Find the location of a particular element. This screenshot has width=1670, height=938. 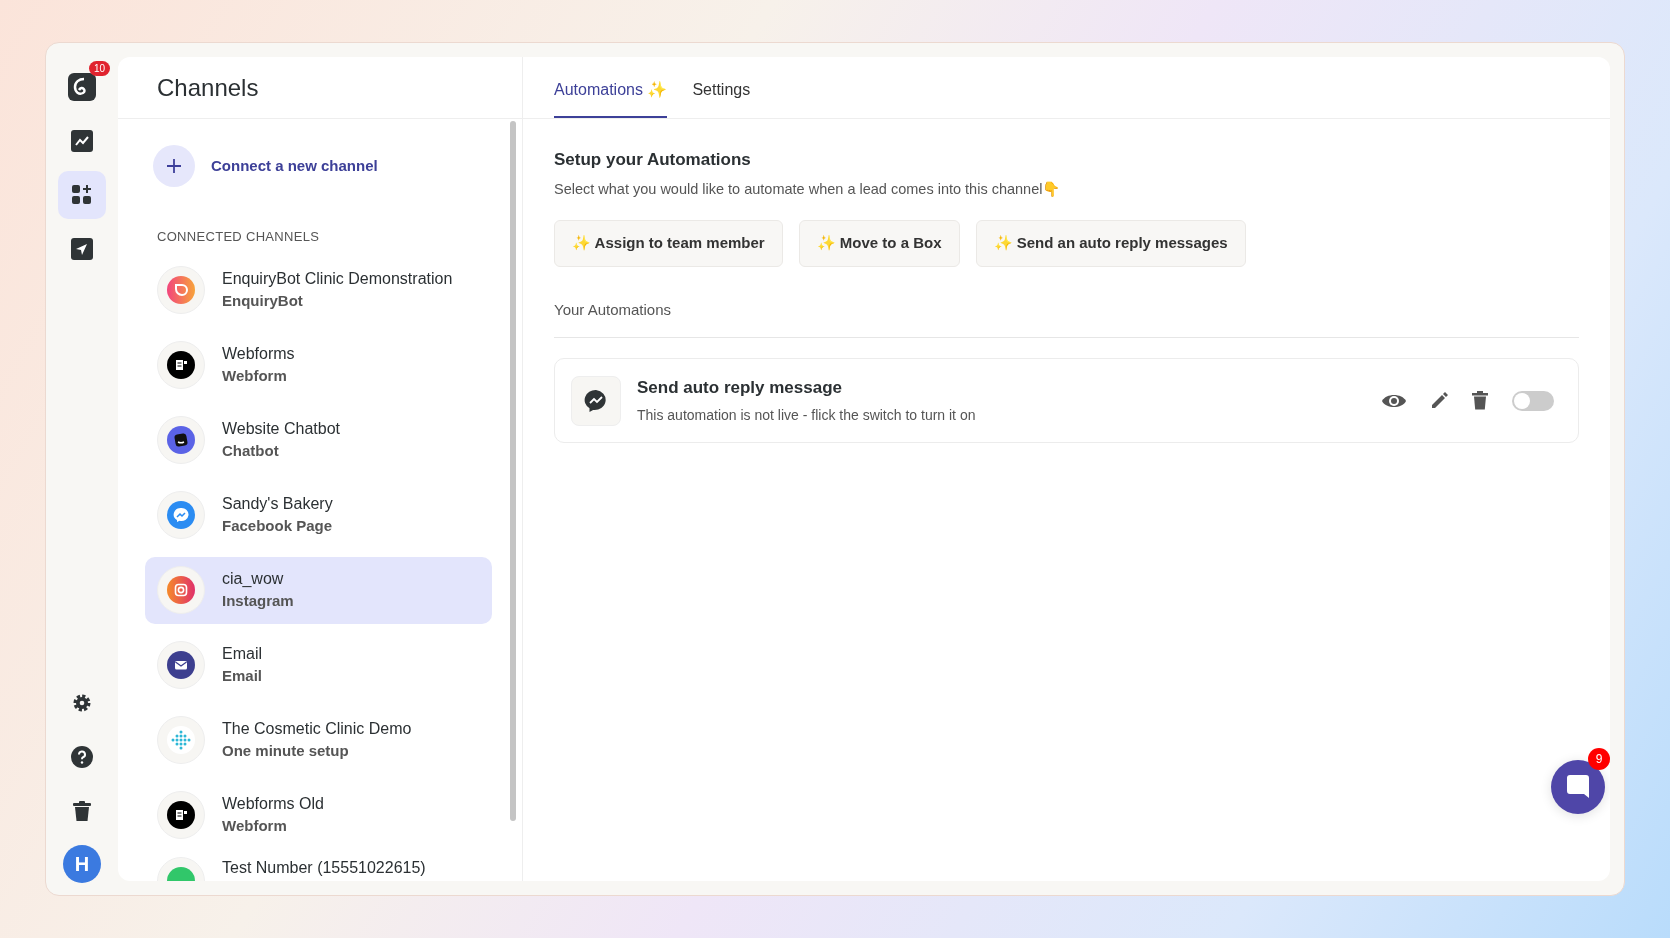

help-icon is located at coordinates (82, 757).